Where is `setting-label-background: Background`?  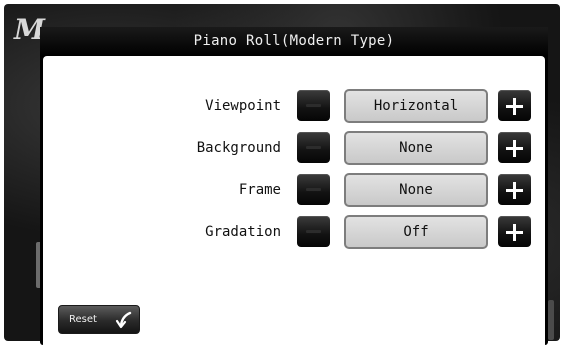 setting-label-background: Background is located at coordinates (238, 148).